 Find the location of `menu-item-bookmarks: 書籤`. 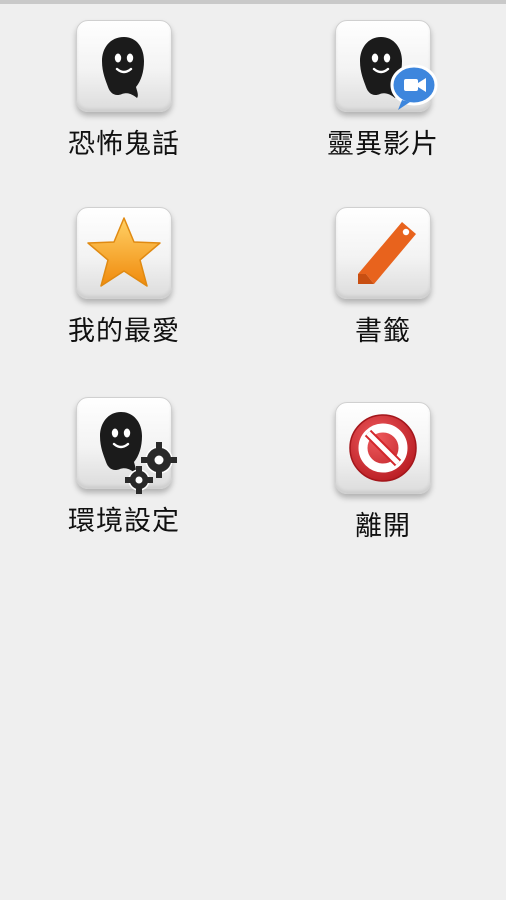

menu-item-bookmarks: 書籤 is located at coordinates (383, 277).